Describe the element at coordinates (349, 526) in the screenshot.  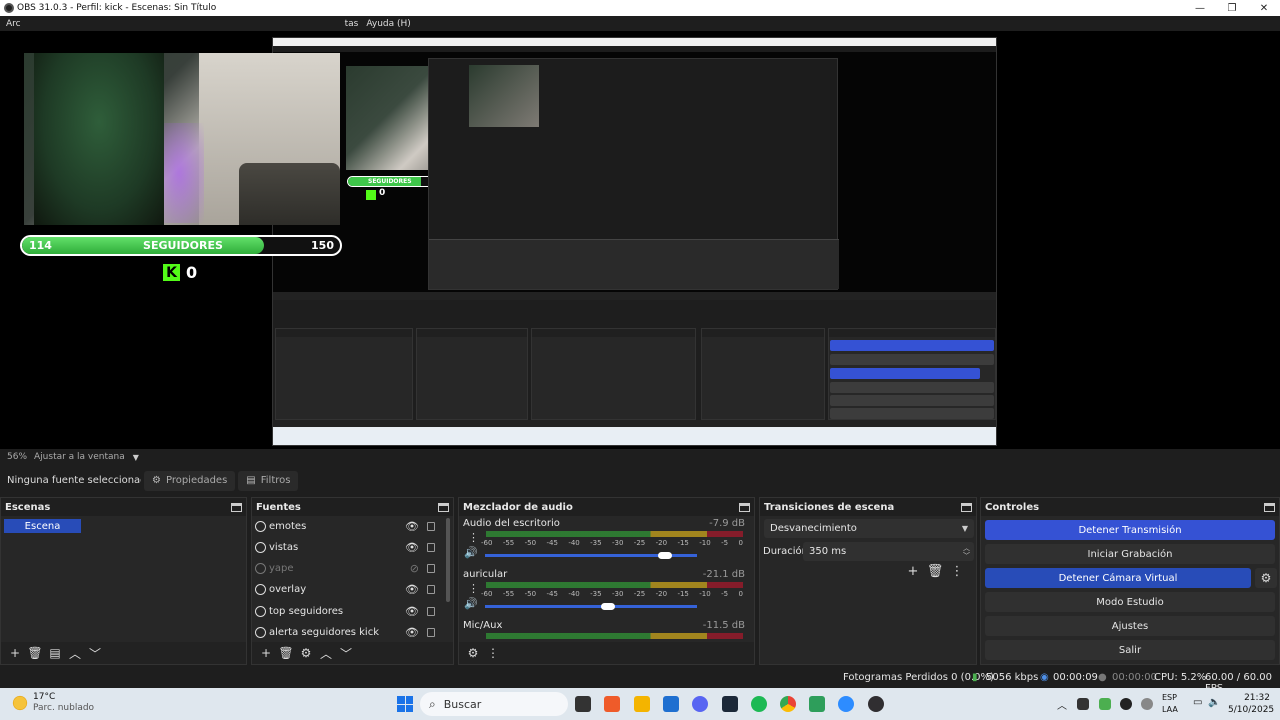
I see `source-item: emotes 👁` at that location.